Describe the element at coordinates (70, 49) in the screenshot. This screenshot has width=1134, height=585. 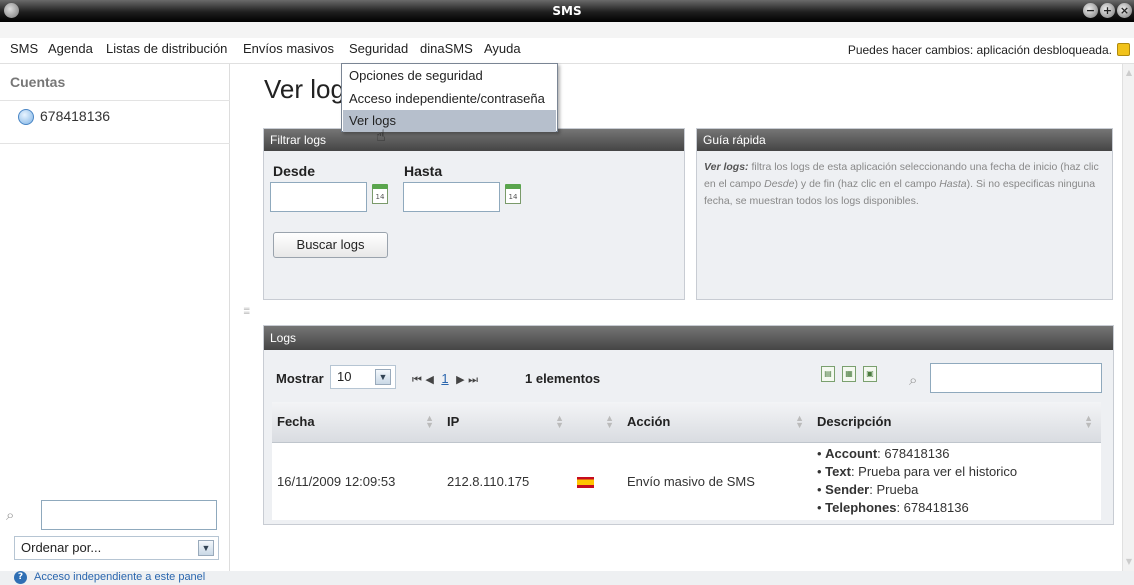
I see `menu-agenda: Agenda` at that location.